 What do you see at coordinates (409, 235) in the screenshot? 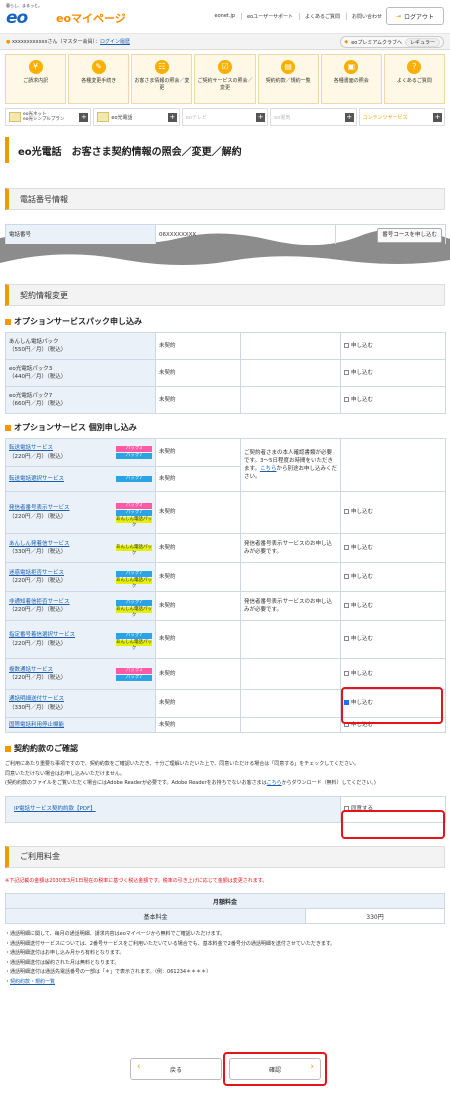
I see `change-number-button: 番号コースを申し込む` at bounding box center [409, 235].